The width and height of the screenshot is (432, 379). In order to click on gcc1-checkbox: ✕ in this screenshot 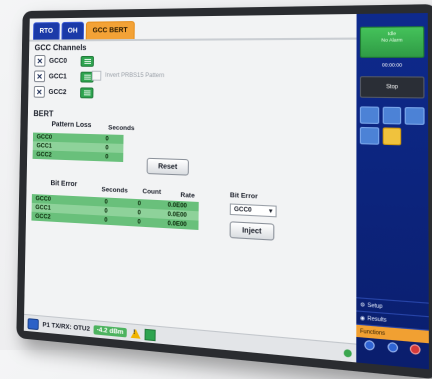, I will do `click(40, 76)`.